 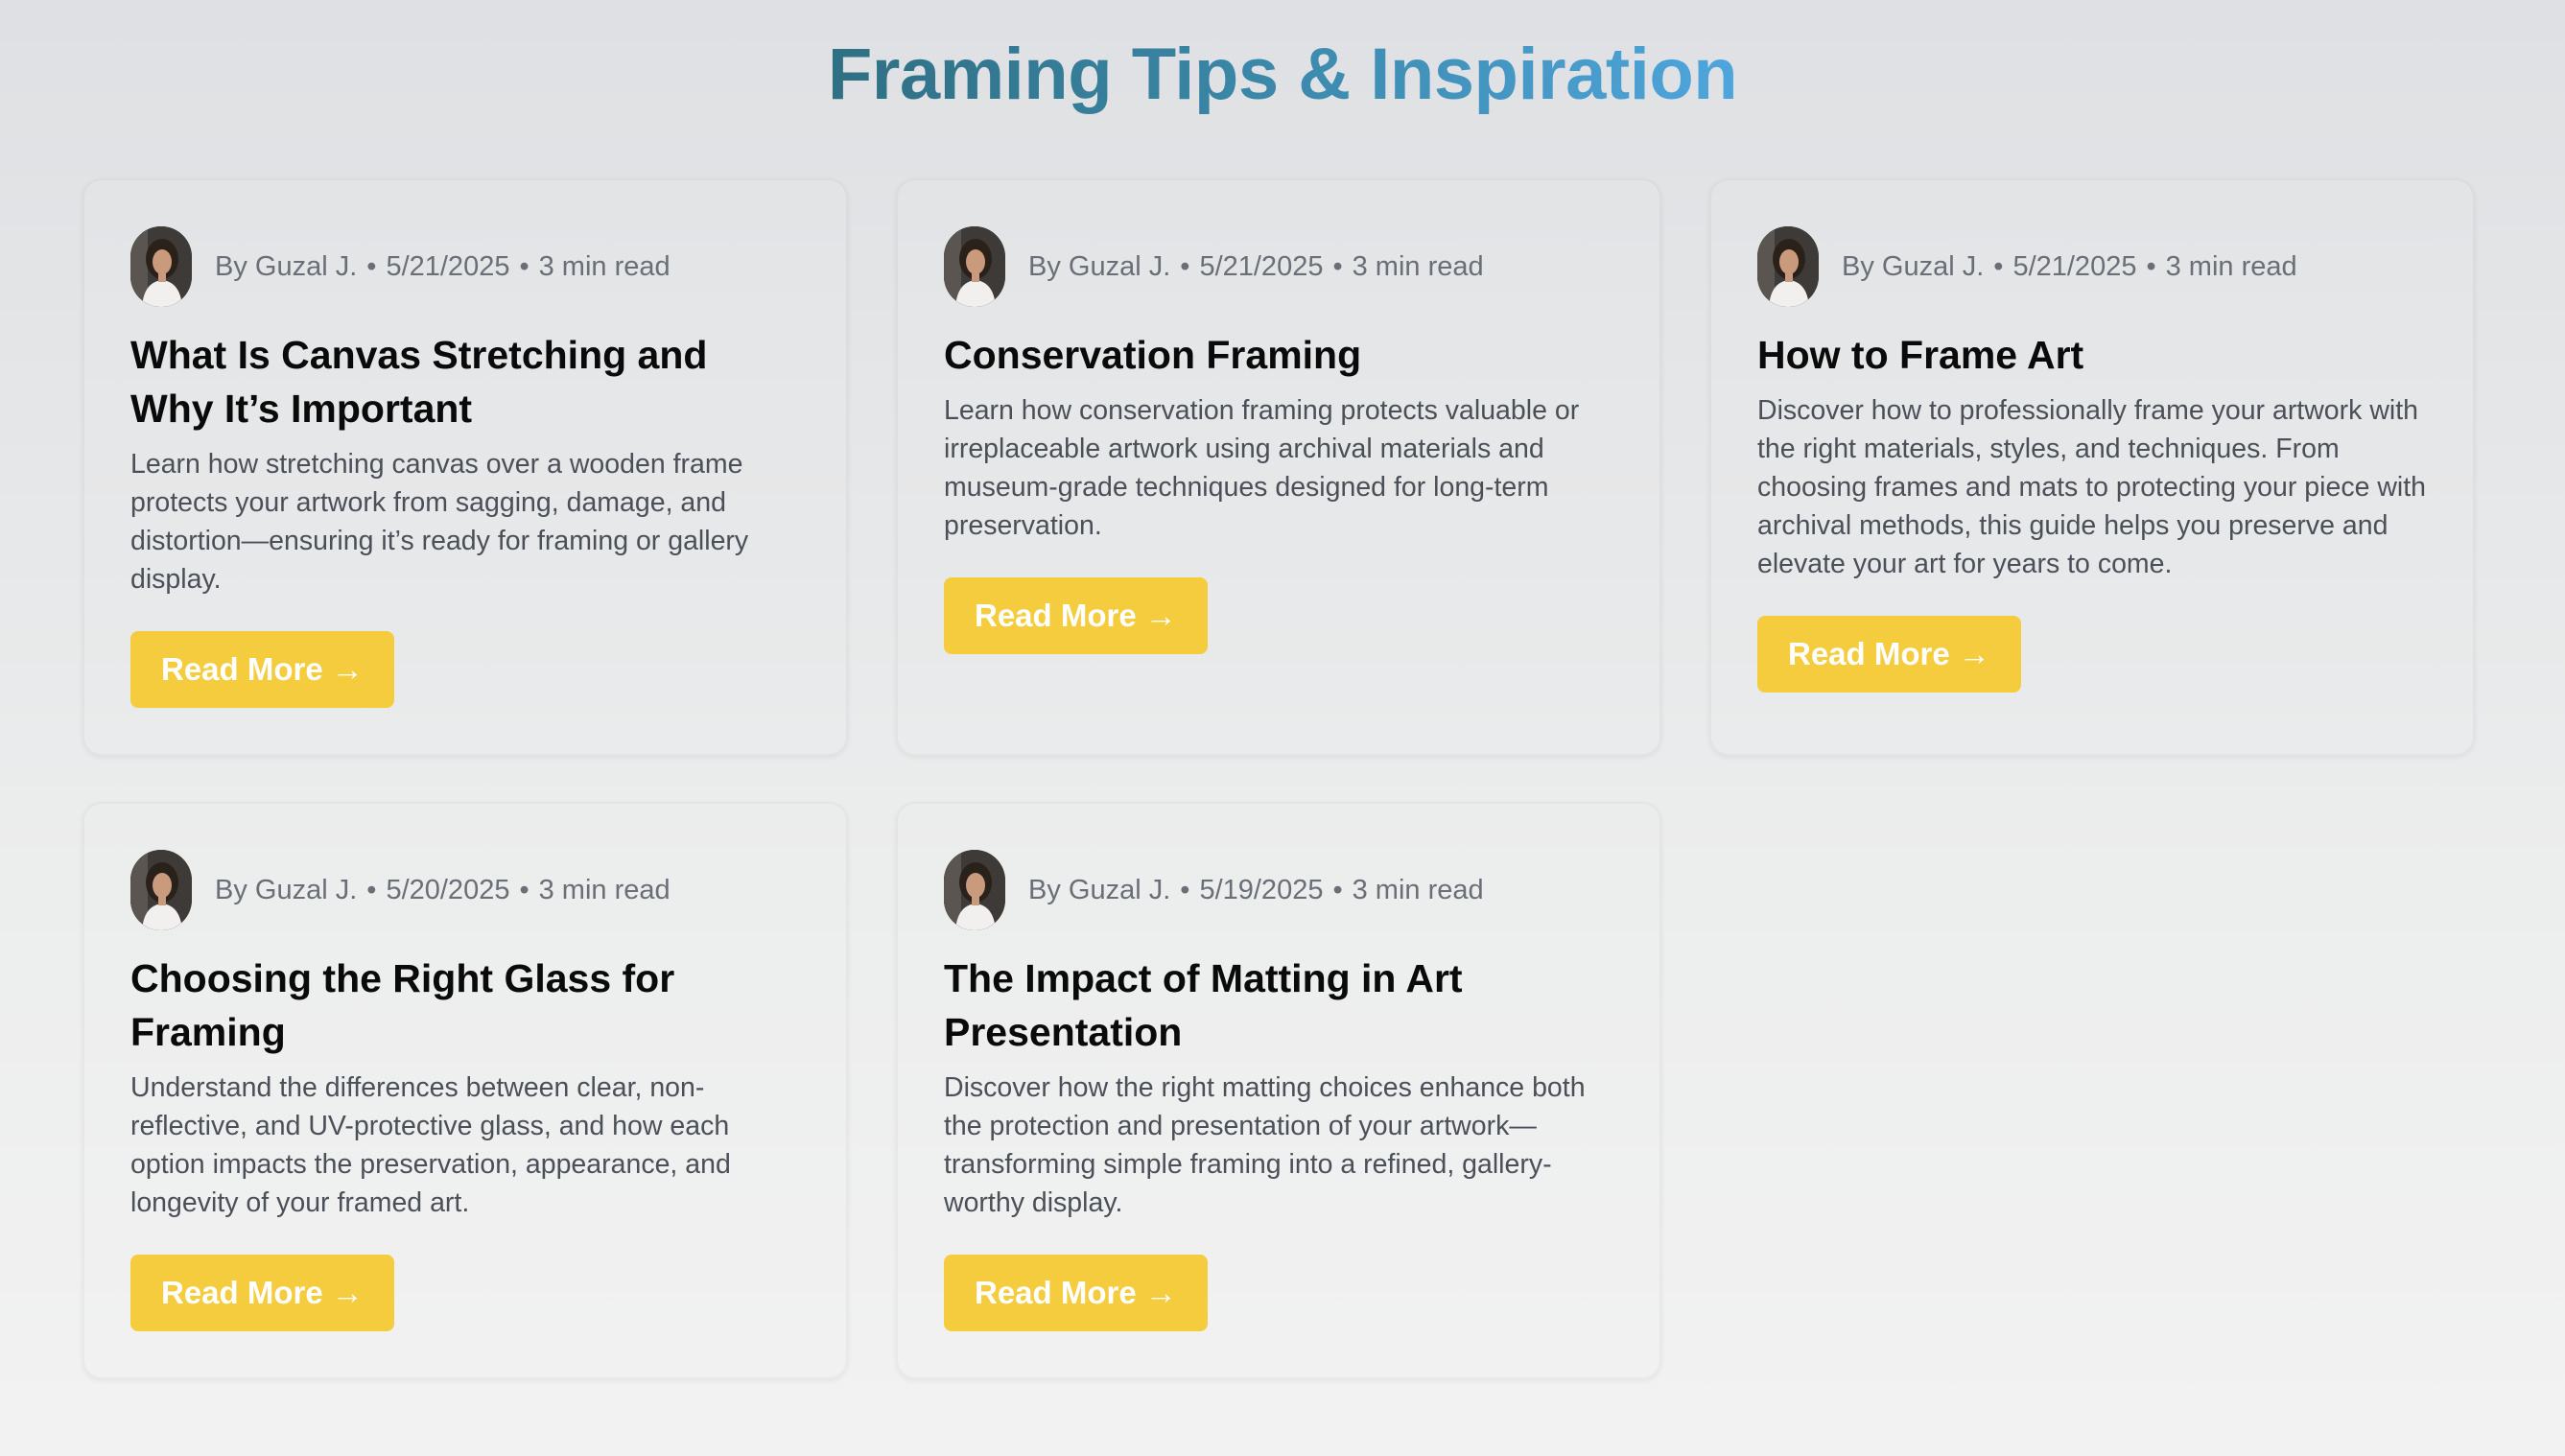 What do you see at coordinates (402, 1005) in the screenshot?
I see `post-title: Choosing the Right Glass for Framing` at bounding box center [402, 1005].